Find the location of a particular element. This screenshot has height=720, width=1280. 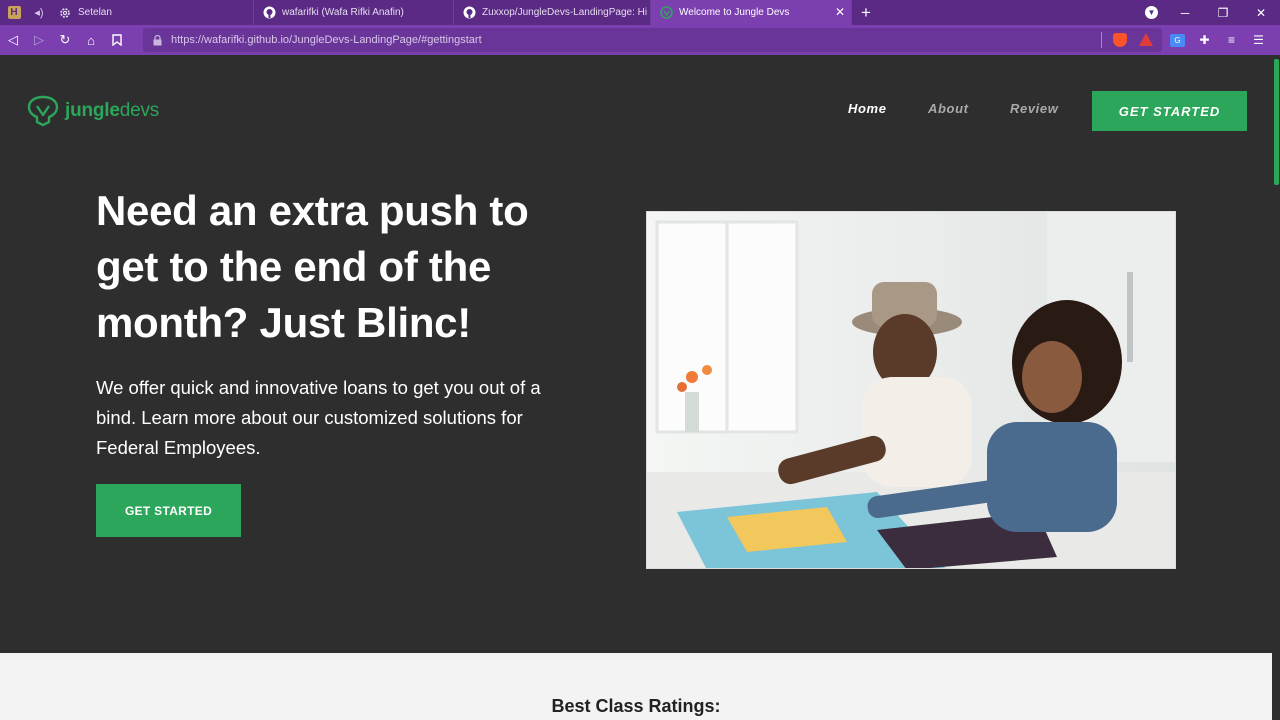

pinned-site-icon: H is located at coordinates (14, 12).